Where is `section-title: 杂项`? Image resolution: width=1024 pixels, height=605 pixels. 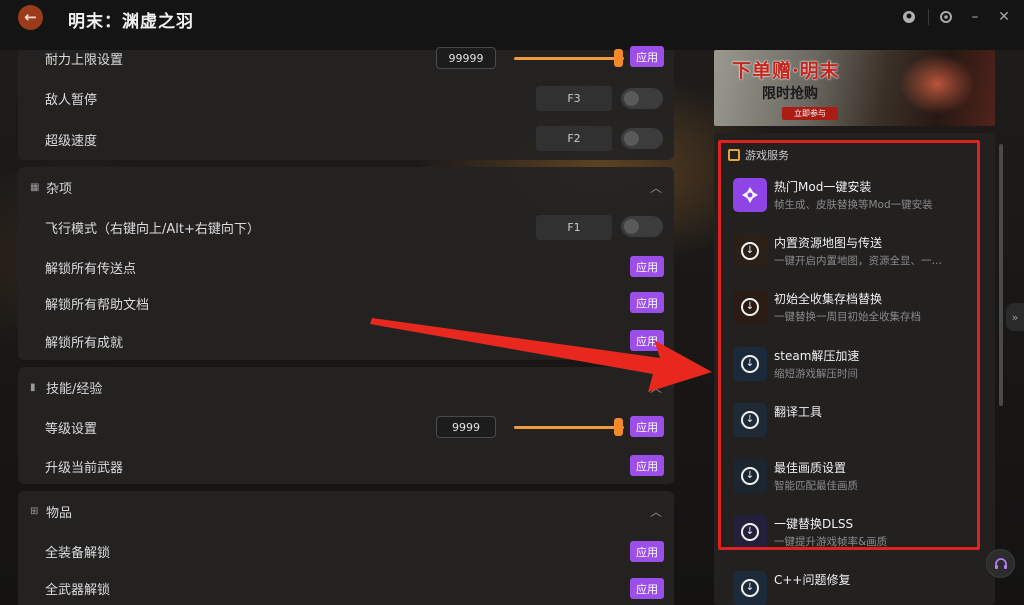
section-title: 杂项 is located at coordinates (59, 189).